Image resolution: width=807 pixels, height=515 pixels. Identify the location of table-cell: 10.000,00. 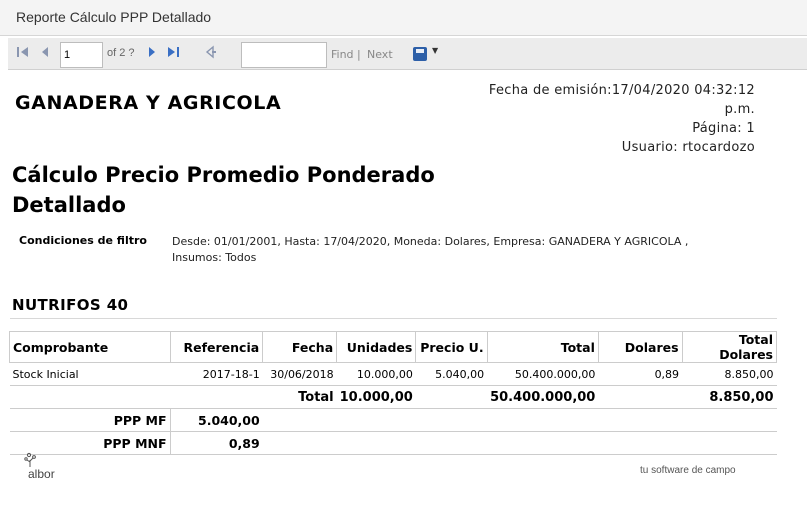
(376, 374).